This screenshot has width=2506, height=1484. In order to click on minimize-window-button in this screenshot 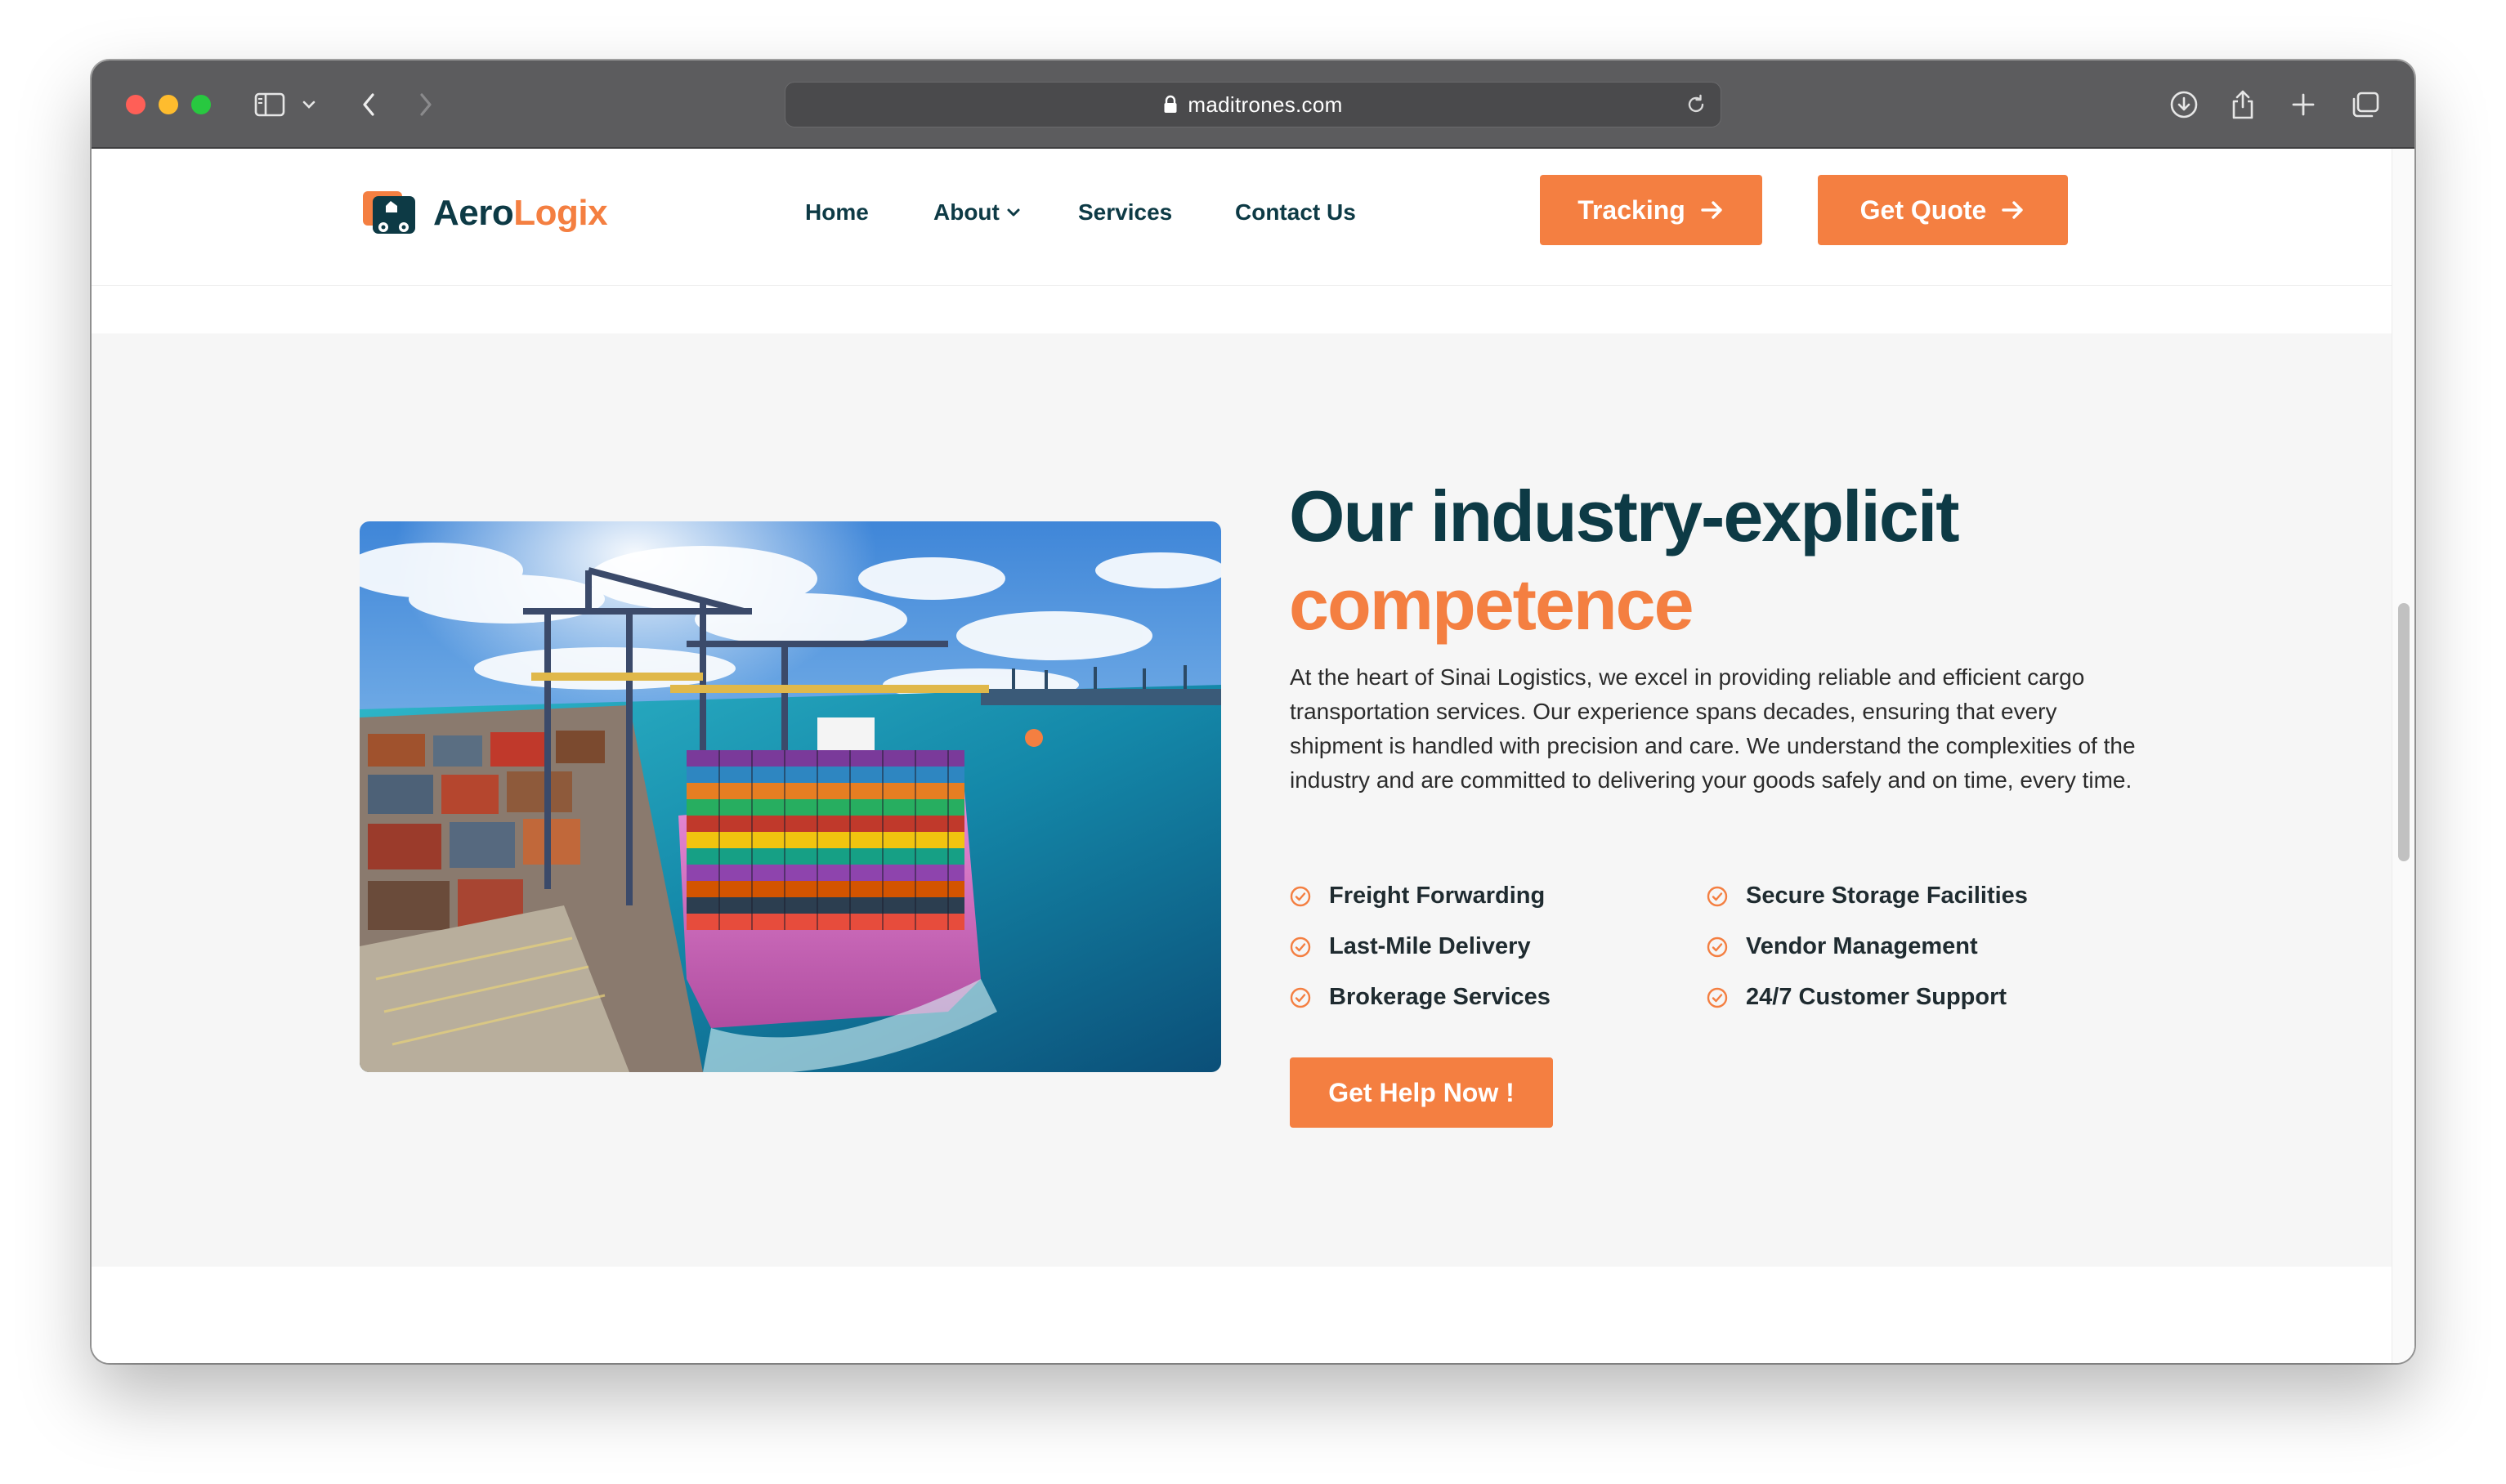, I will do `click(168, 105)`.